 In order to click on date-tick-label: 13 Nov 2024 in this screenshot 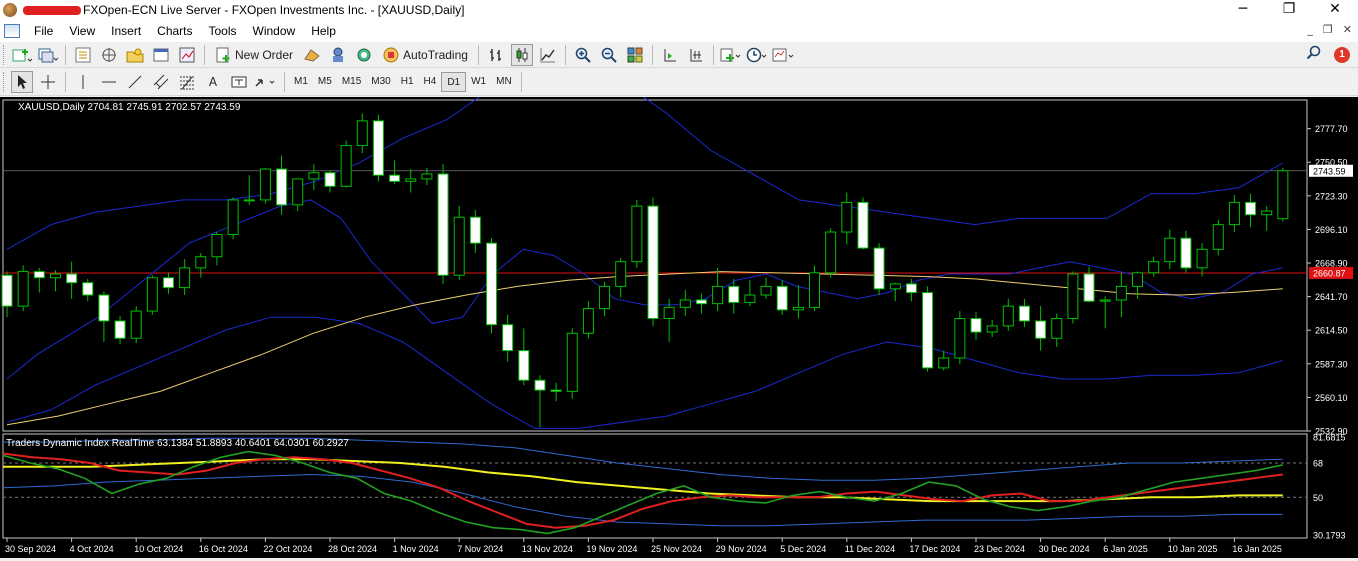, I will do `click(547, 549)`.